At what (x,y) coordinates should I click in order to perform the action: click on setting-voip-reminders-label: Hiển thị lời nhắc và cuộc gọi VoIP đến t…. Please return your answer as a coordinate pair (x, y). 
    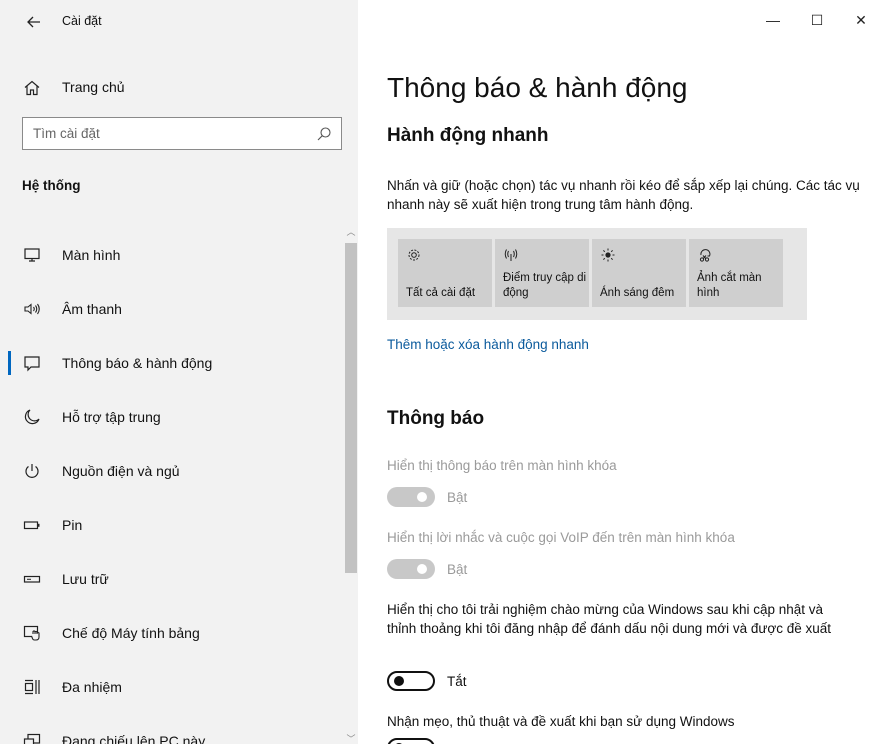
    Looking at the image, I should click on (561, 537).